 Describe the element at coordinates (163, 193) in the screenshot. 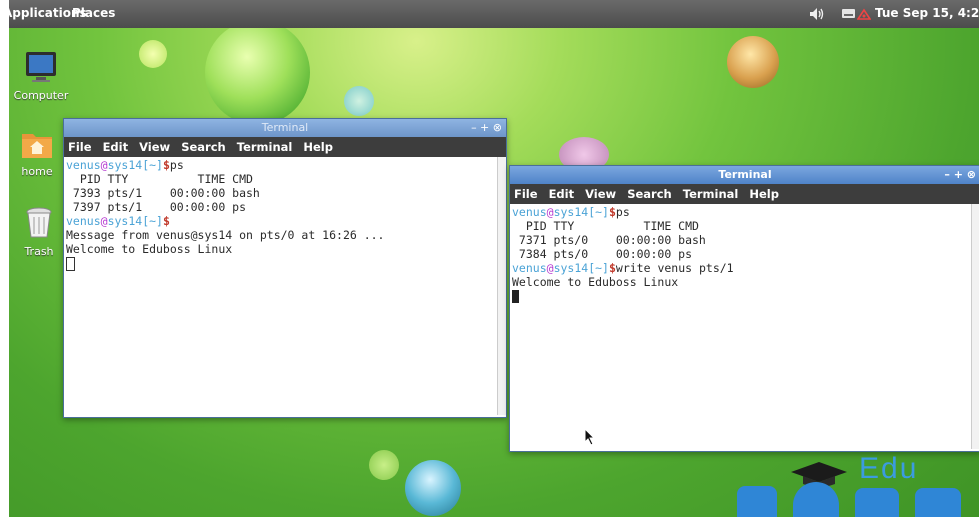

I see `ps-row: 7393 pts/1 00:00:00 bash` at that location.